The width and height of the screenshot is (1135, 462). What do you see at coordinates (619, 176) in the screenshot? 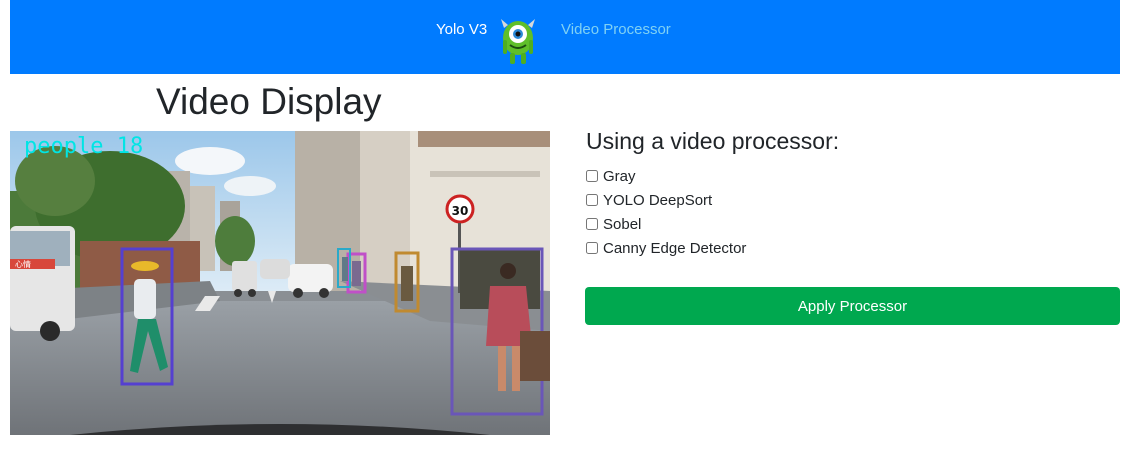
I see `label-gray: Gray` at bounding box center [619, 176].